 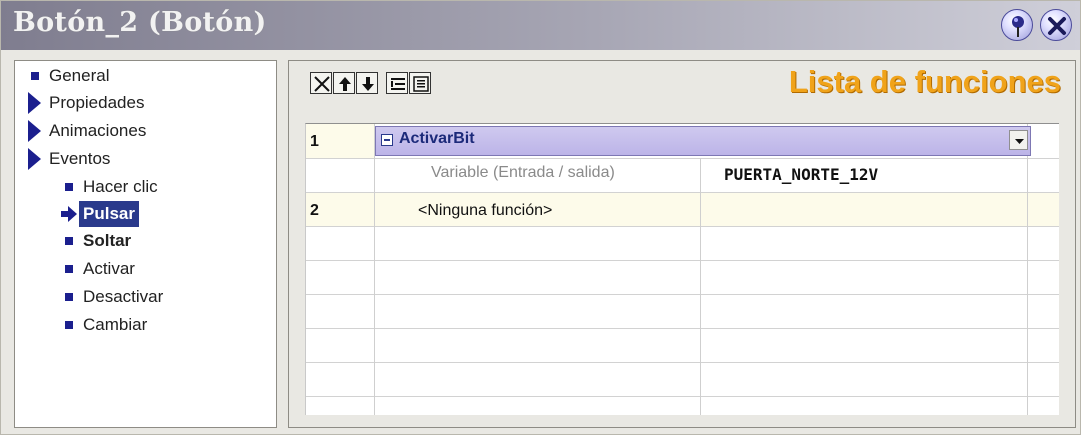 What do you see at coordinates (924, 81) in the screenshot?
I see `panel-heading: Lista de funciones` at bounding box center [924, 81].